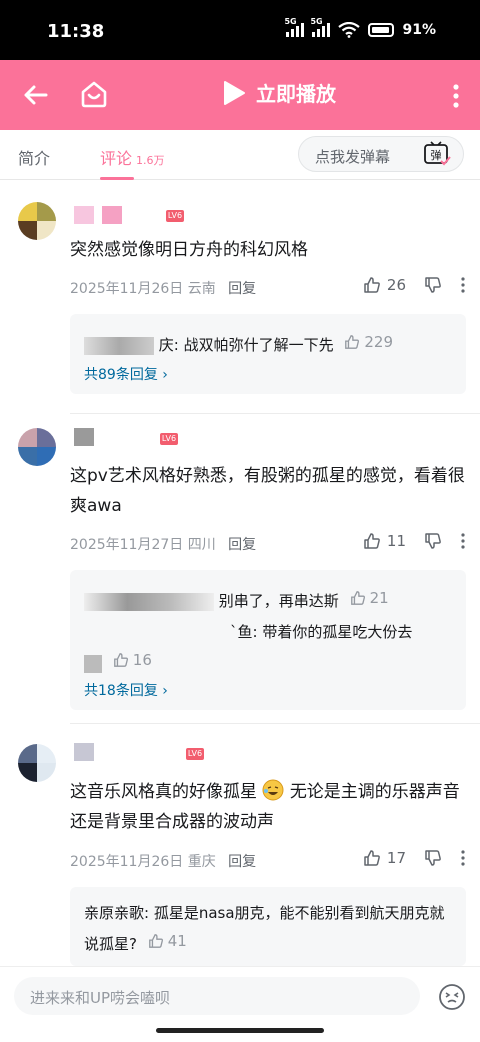 The height and width of the screenshot is (1042, 480). What do you see at coordinates (121, 375) in the screenshot?
I see `more-replies-label: 共89条回复` at bounding box center [121, 375].